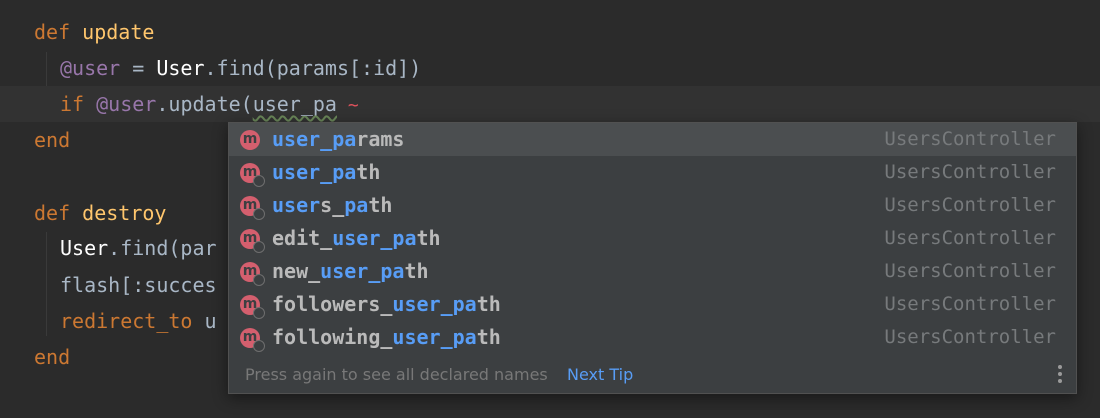 The image size is (1100, 418). Describe the element at coordinates (1060, 375) in the screenshot. I see `more-options-icon` at that location.